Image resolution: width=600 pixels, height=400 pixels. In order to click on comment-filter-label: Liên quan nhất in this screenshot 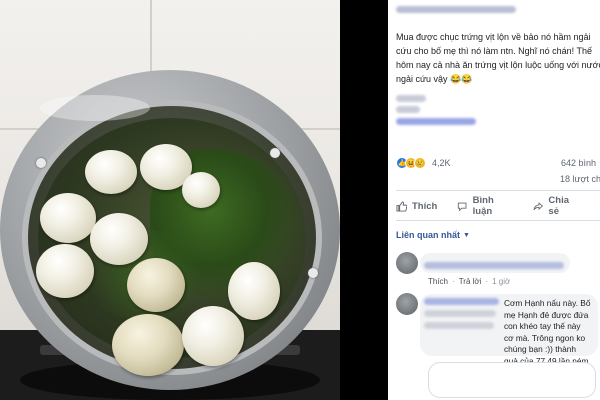, I will do `click(428, 235)`.